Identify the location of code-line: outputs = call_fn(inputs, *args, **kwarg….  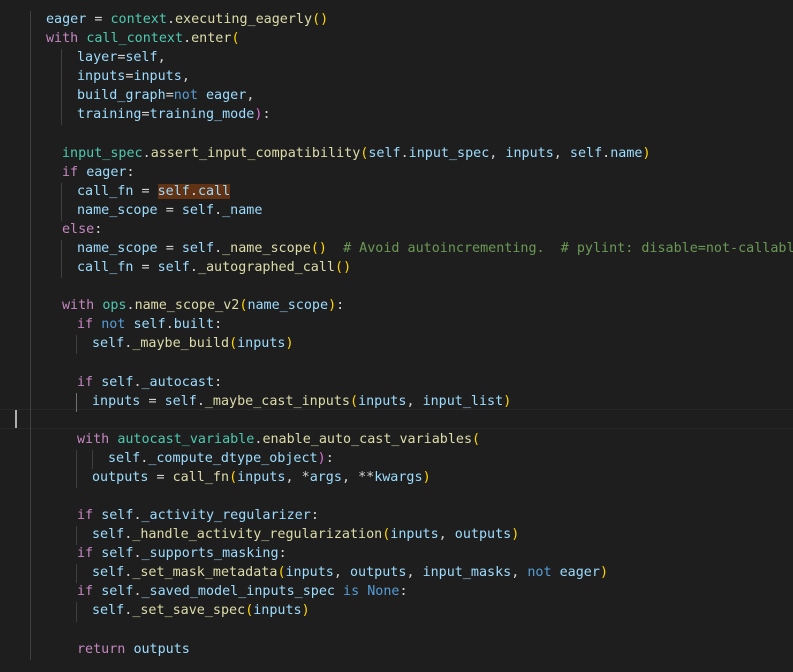
(396, 477).